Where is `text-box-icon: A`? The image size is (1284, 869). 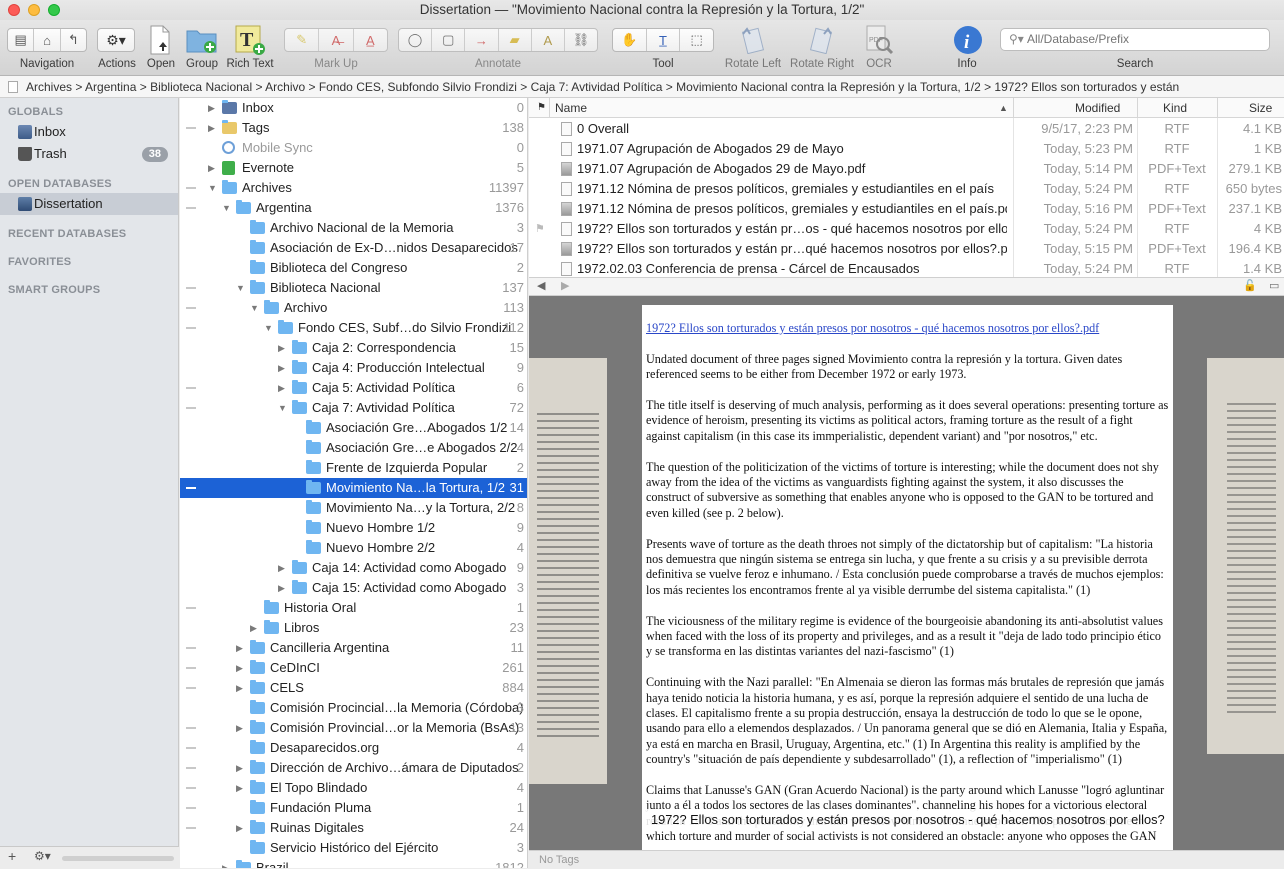
text-box-icon: A is located at coordinates (548, 40).